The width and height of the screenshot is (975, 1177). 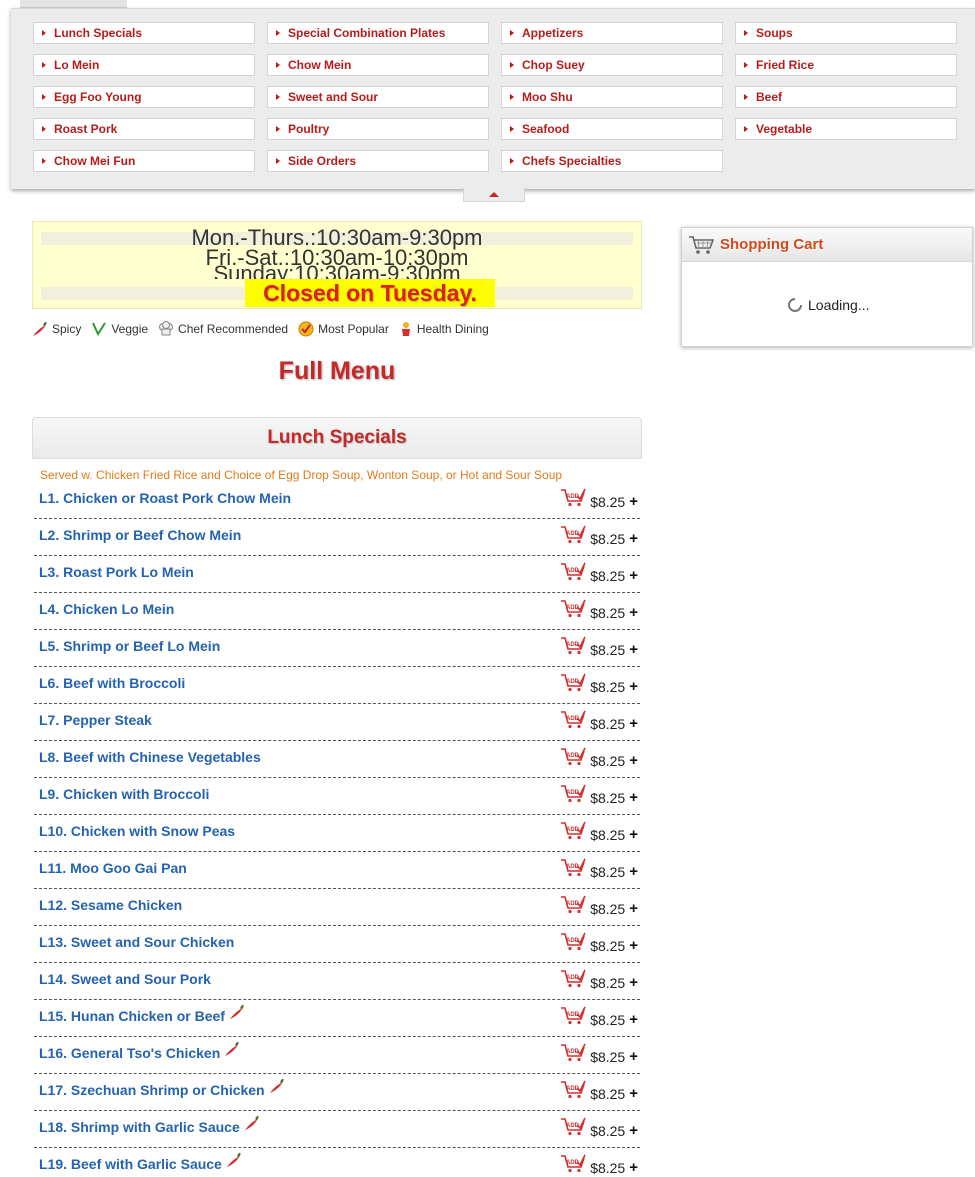 I want to click on legend-veggie-label: Veggie, so click(x=130, y=329).